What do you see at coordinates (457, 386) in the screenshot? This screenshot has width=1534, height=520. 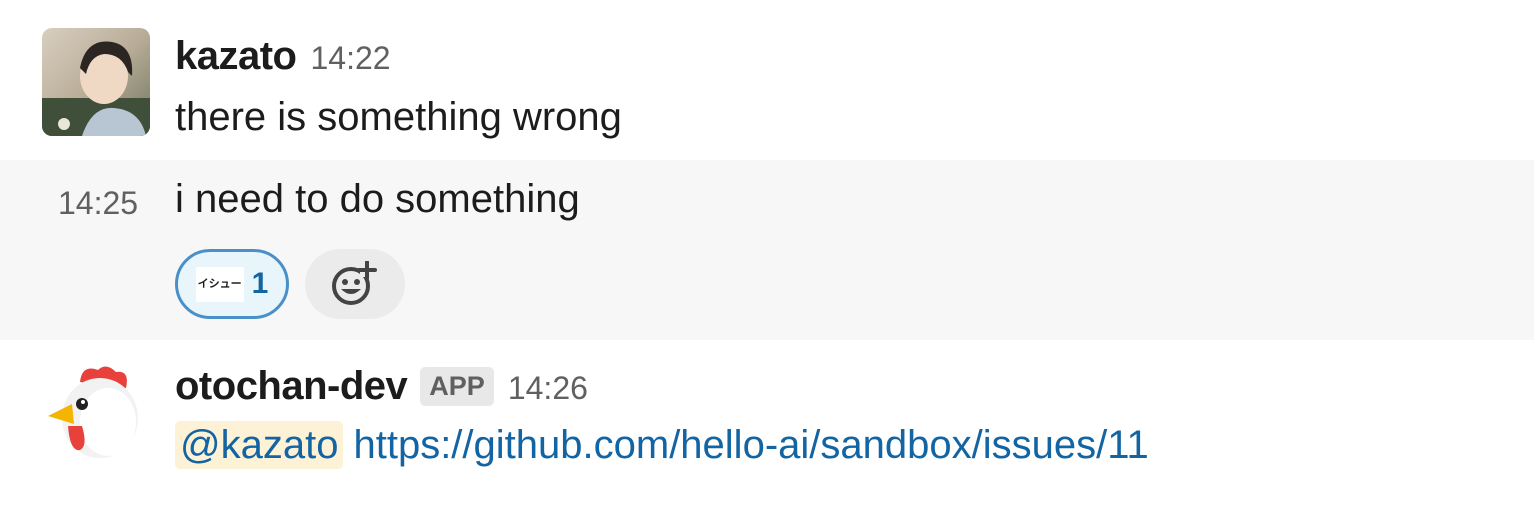 I see `app-badge: APP` at bounding box center [457, 386].